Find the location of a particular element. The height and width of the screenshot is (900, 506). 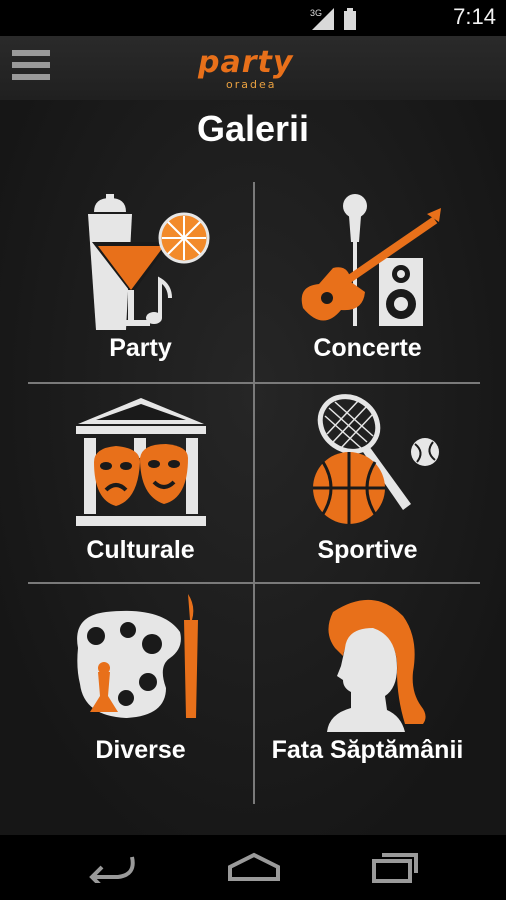

category-sportive: Sportive is located at coordinates (367, 484).